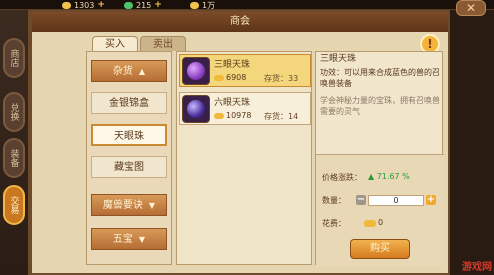 The height and width of the screenshot is (275, 494). What do you see at coordinates (240, 22) in the screenshot?
I see `panel-title: 商会` at bounding box center [240, 22].